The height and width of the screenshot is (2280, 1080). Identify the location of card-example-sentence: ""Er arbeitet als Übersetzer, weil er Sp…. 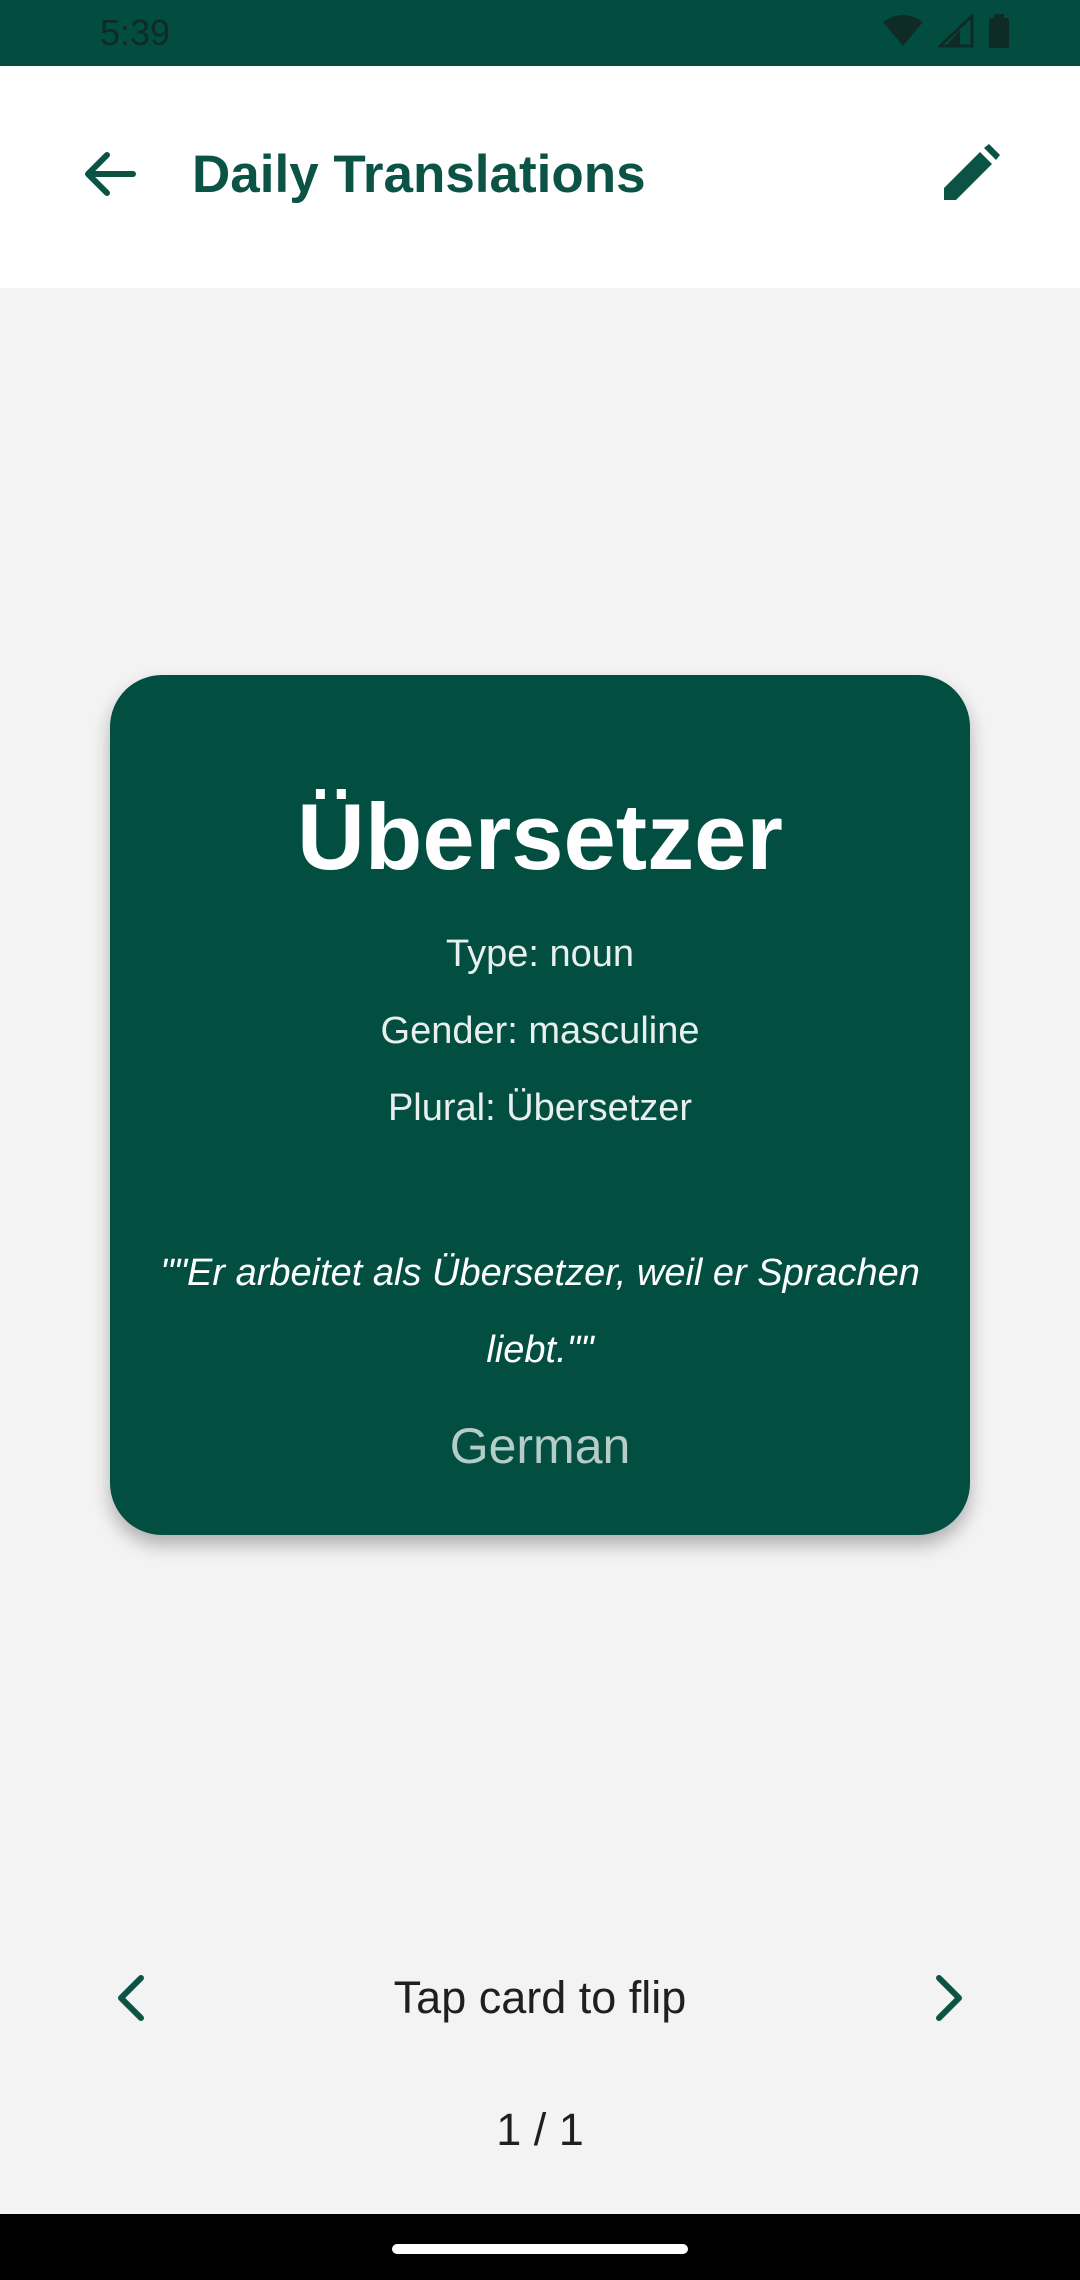
(540, 1311).